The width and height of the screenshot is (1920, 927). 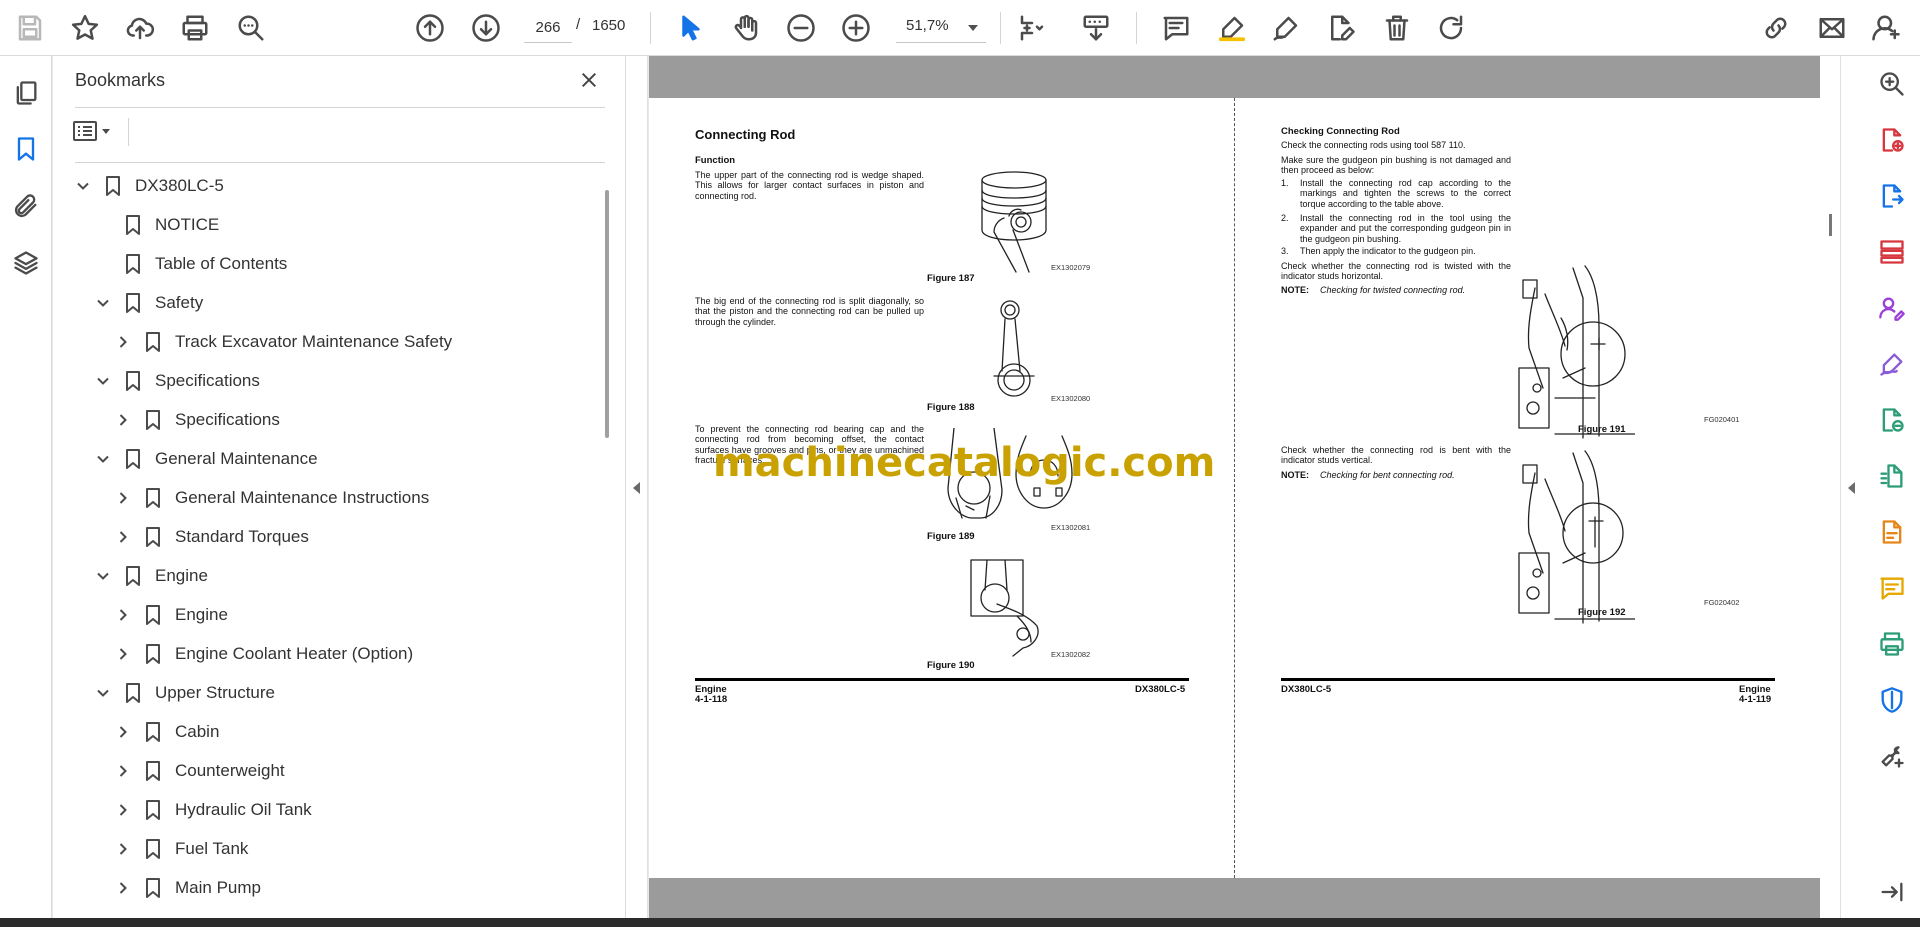 I want to click on export-file-icon, so click(x=1892, y=532).